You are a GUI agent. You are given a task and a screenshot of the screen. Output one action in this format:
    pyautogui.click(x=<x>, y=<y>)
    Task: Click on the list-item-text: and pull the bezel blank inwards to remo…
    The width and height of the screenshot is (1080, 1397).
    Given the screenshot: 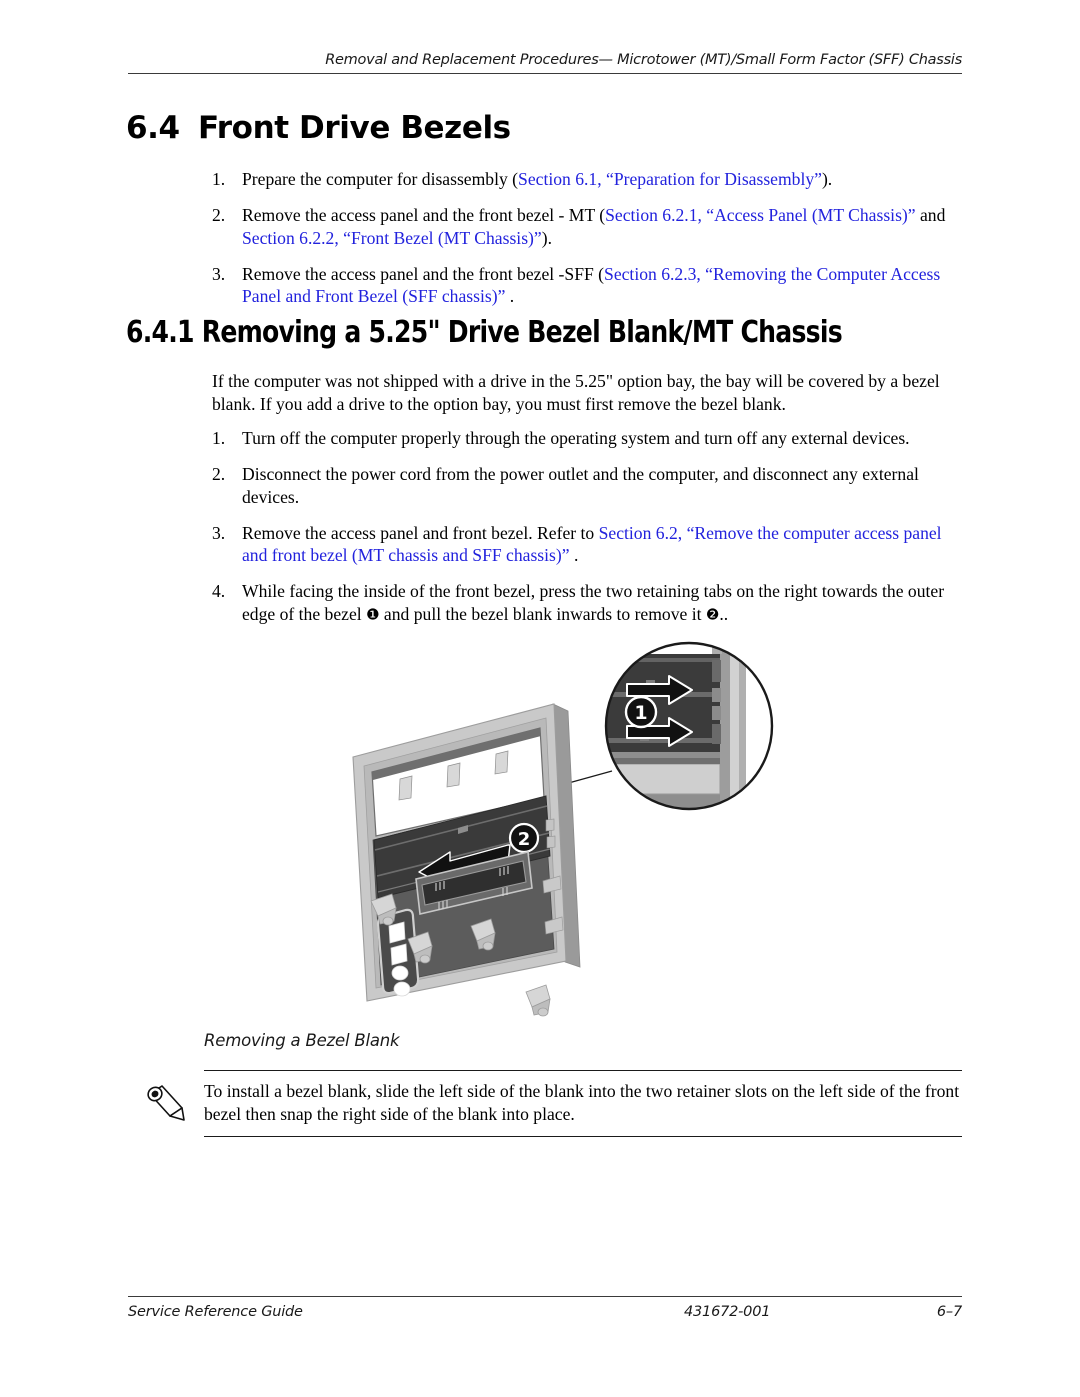 What is the action you would take?
    pyautogui.click(x=542, y=614)
    